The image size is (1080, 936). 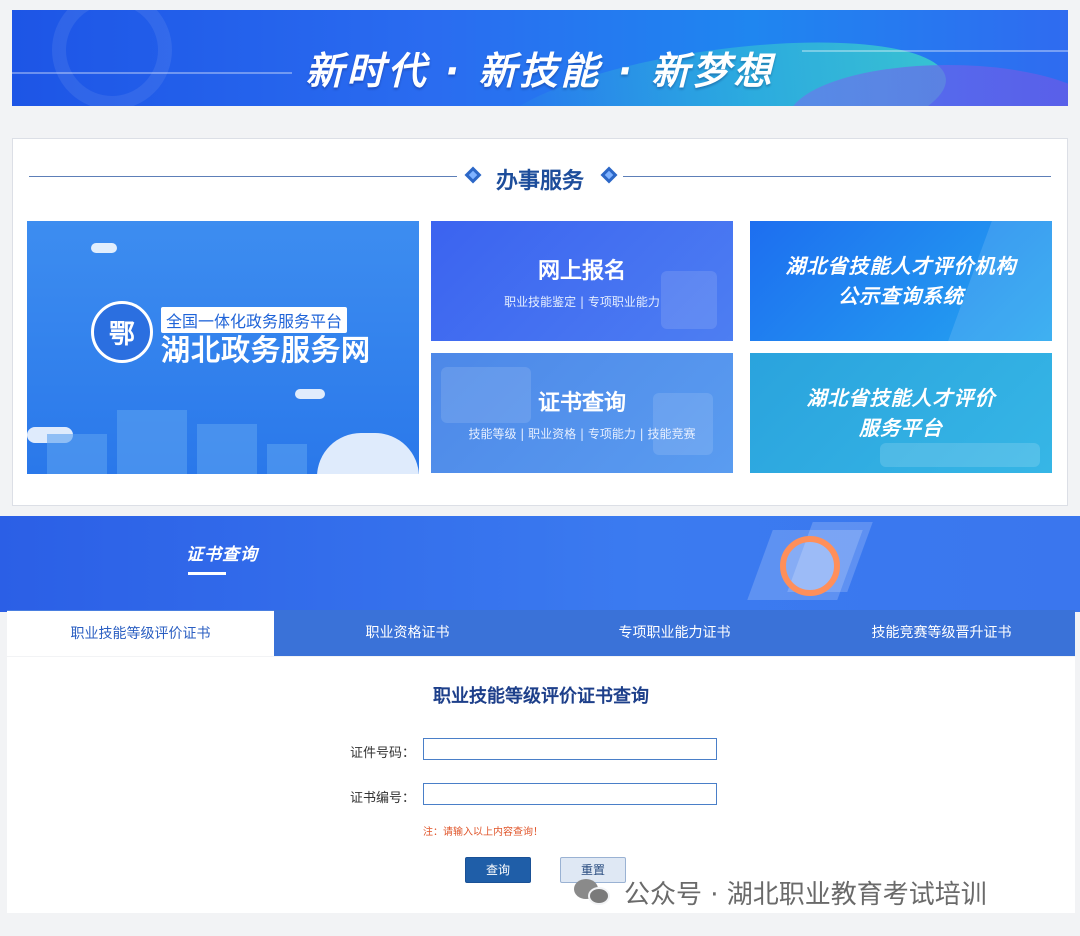 I want to click on heading-rule-right, so click(x=837, y=176).